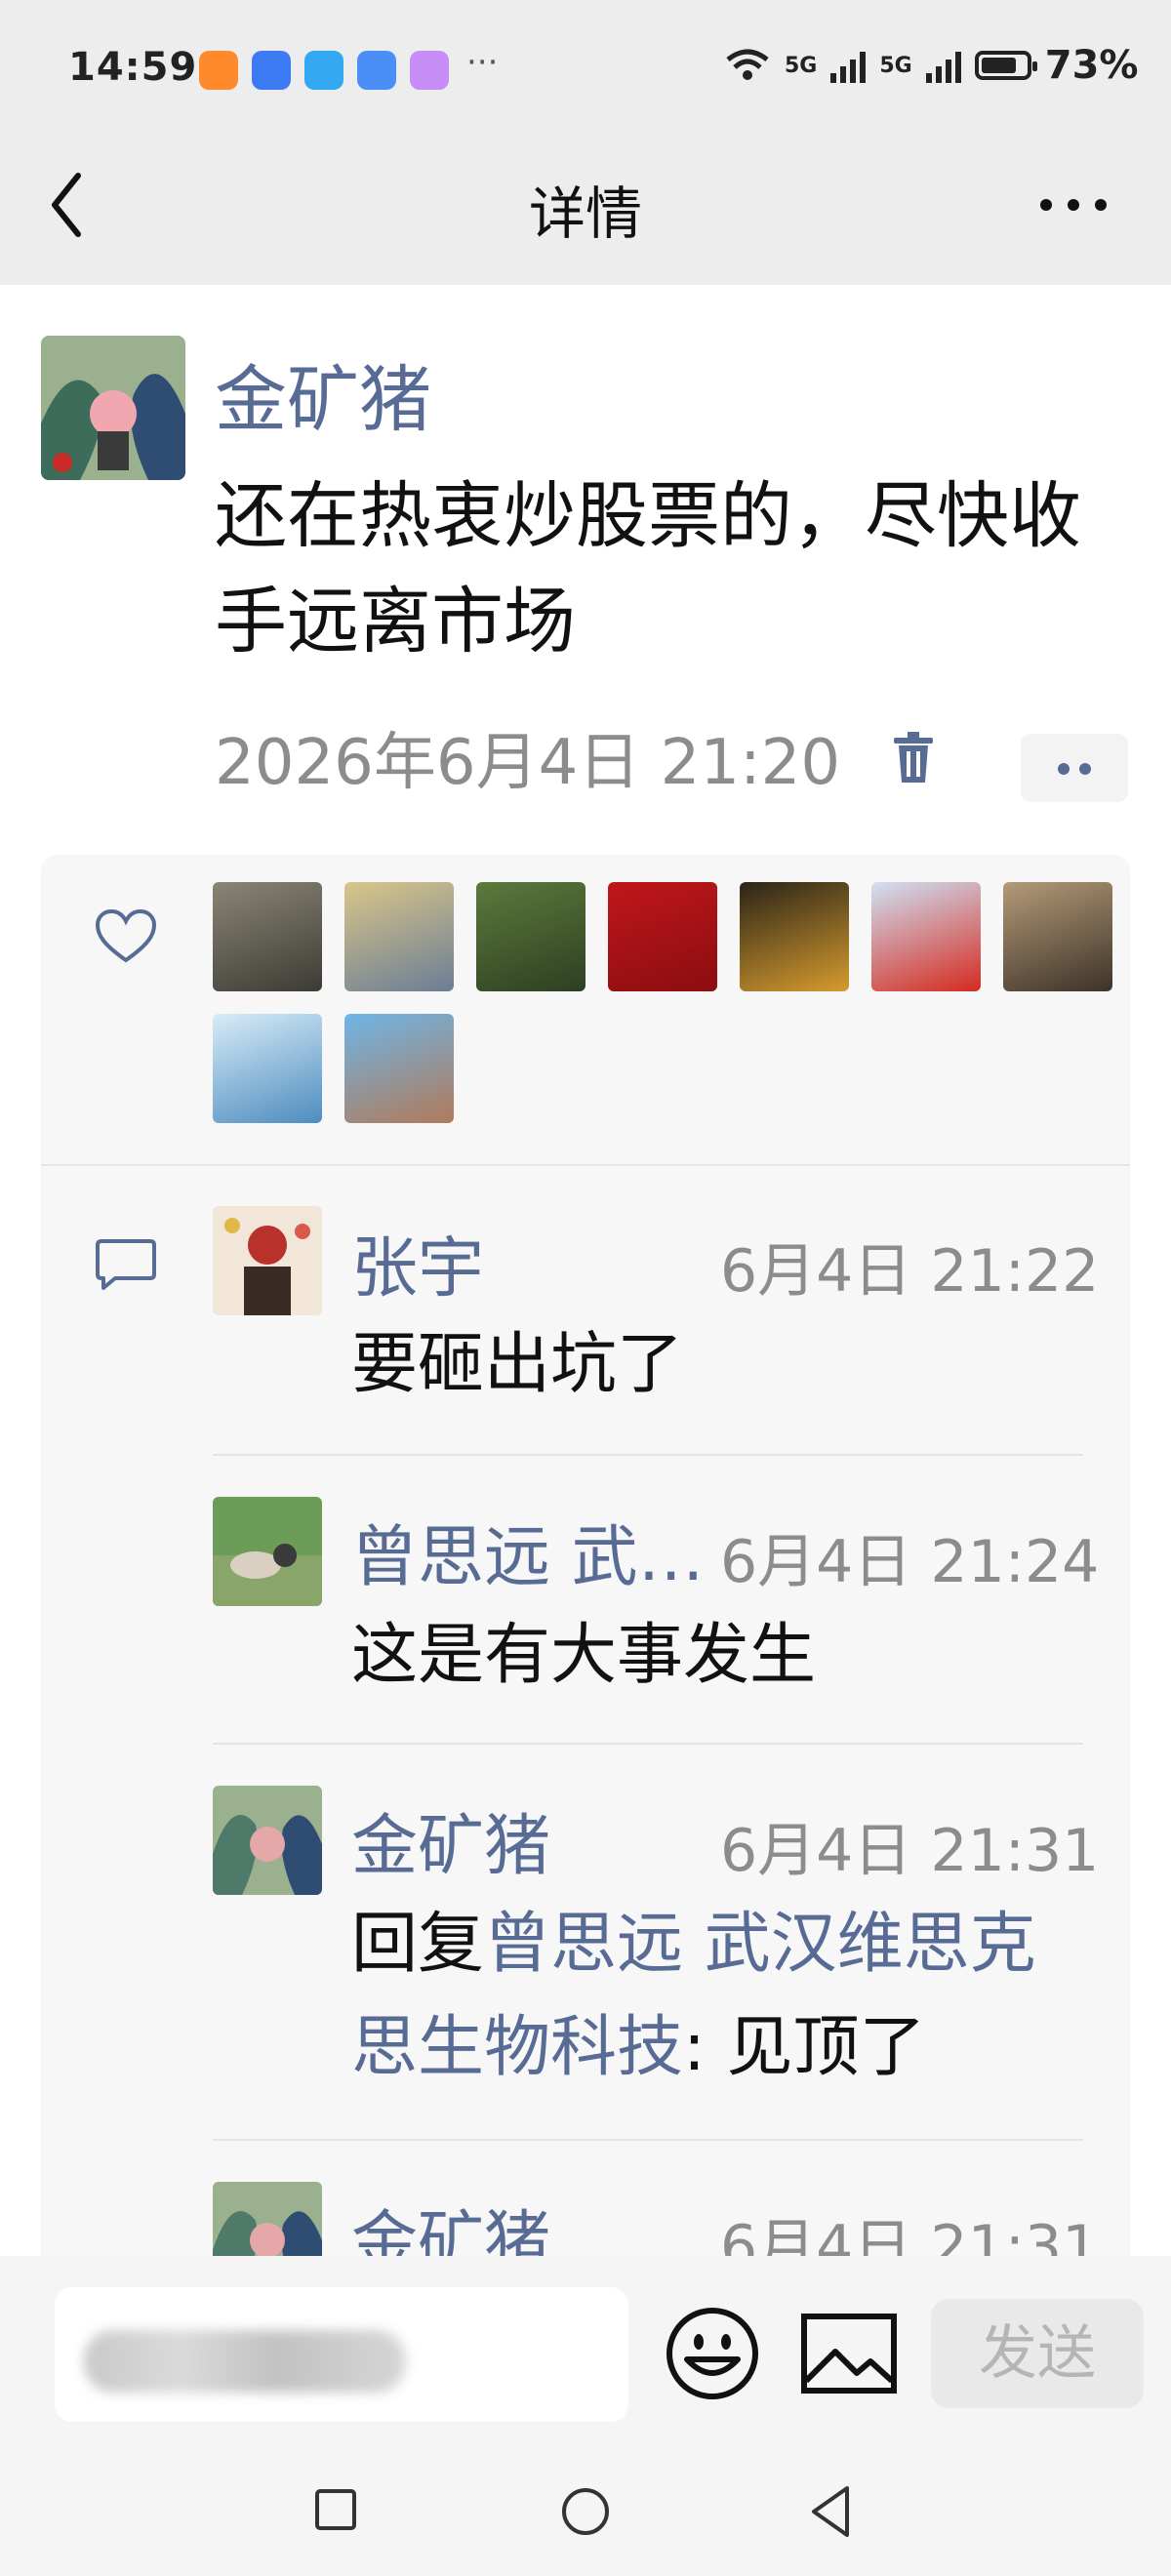 The height and width of the screenshot is (2576, 1171). Describe the element at coordinates (648, 569) in the screenshot. I see `post-text: 还在热衷炒股票的，尽快收手远离市场` at that location.